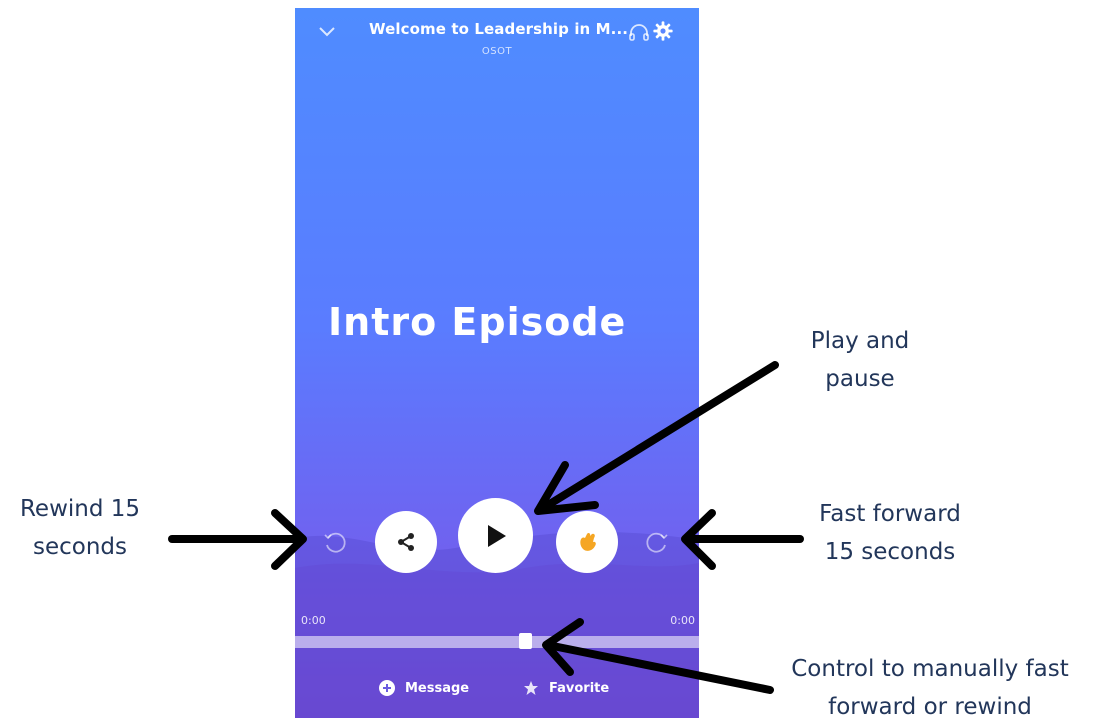 The height and width of the screenshot is (723, 1100). I want to click on gear-icon, so click(663, 31).